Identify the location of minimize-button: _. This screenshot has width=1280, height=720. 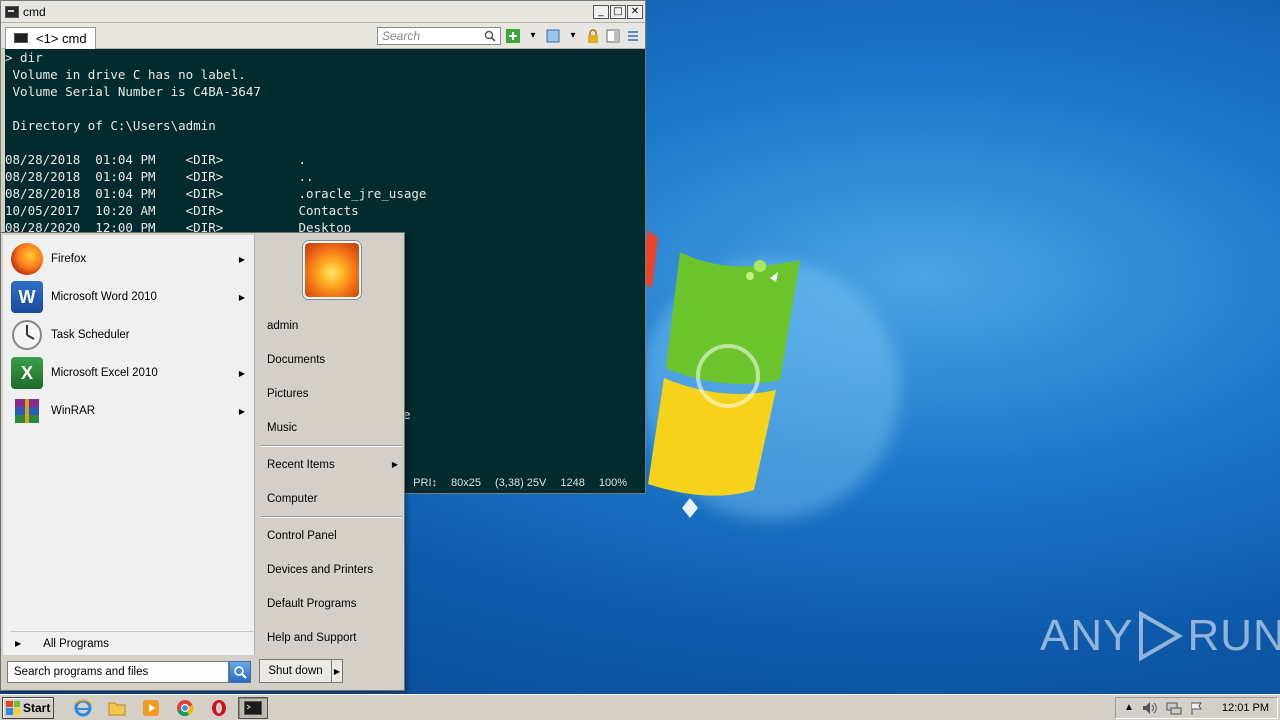
(601, 11).